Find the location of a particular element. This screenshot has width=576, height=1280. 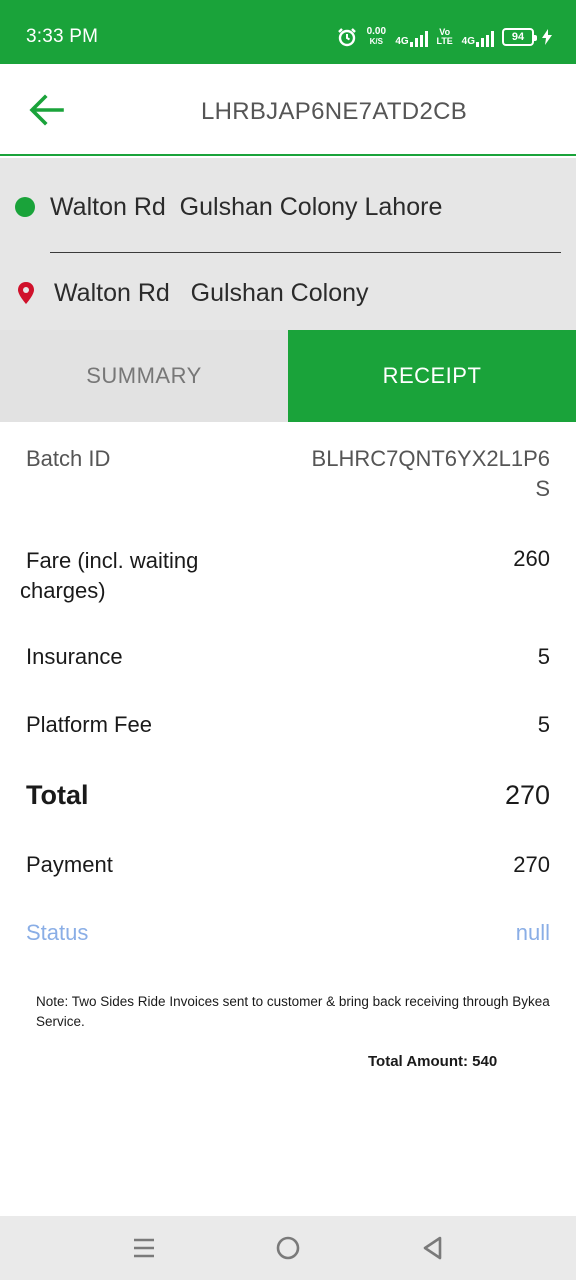

charging-icon is located at coordinates (547, 37).